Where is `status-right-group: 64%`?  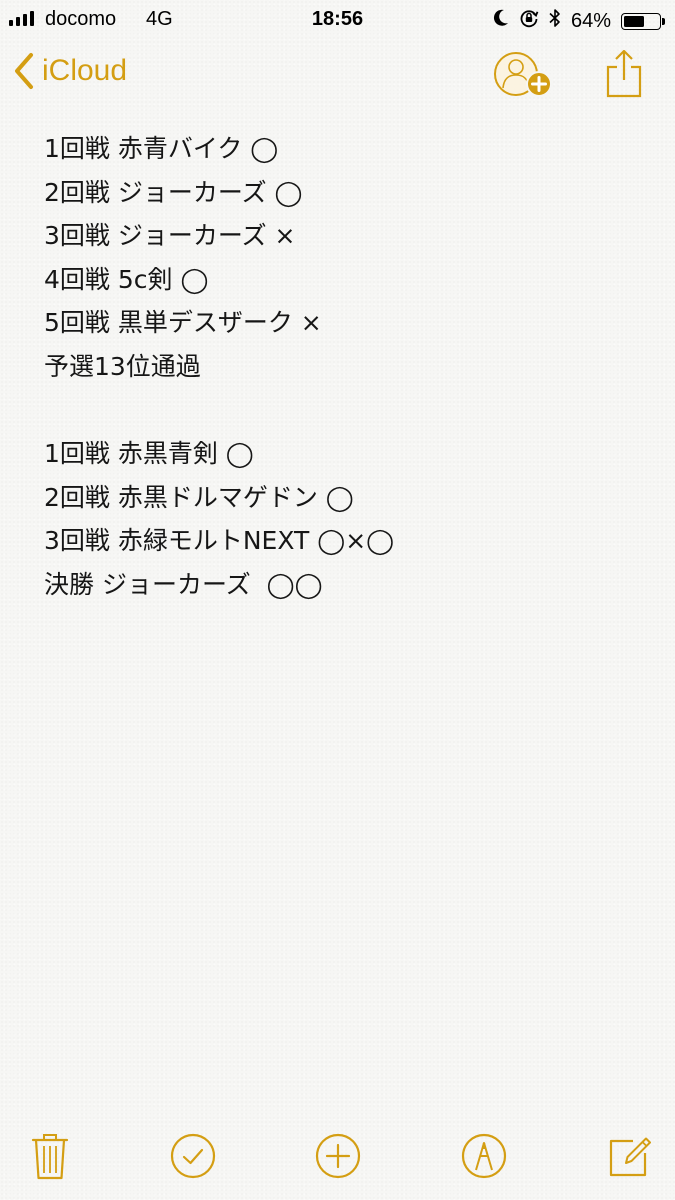
status-right-group: 64% is located at coordinates (579, 21).